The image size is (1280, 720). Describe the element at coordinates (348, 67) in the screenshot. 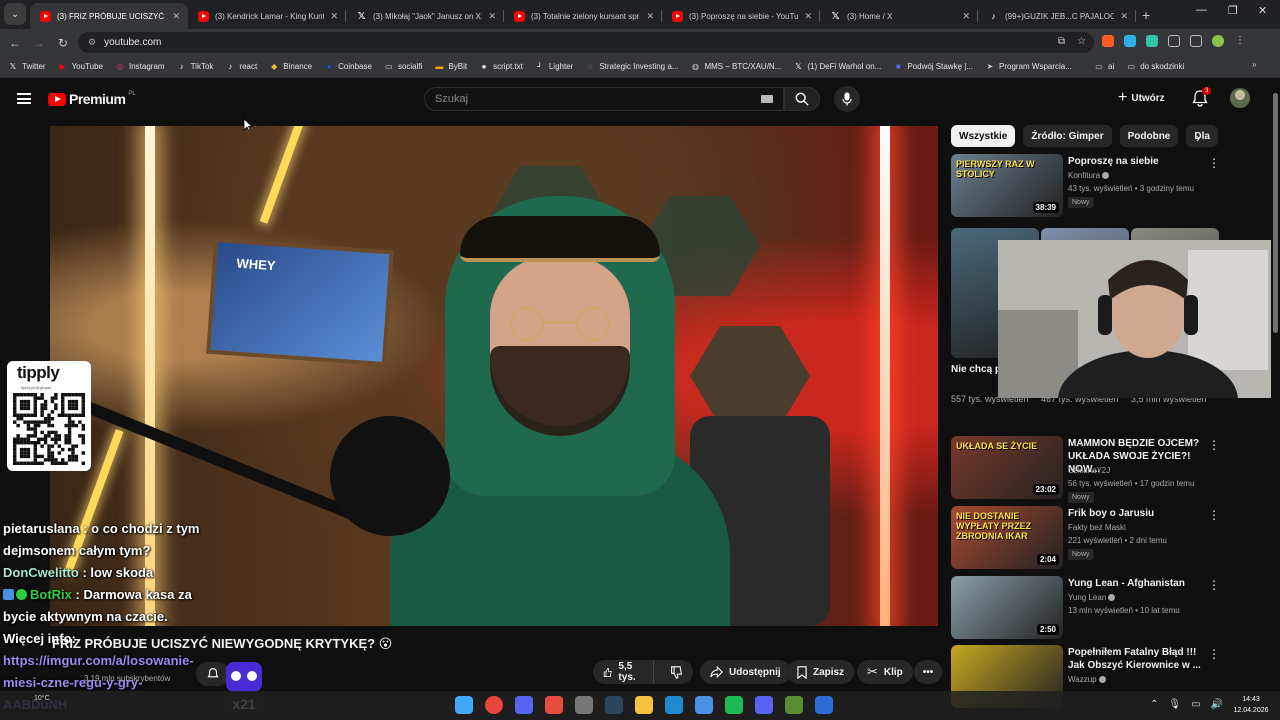

I see `bookmark-item: ● Coinbase` at that location.